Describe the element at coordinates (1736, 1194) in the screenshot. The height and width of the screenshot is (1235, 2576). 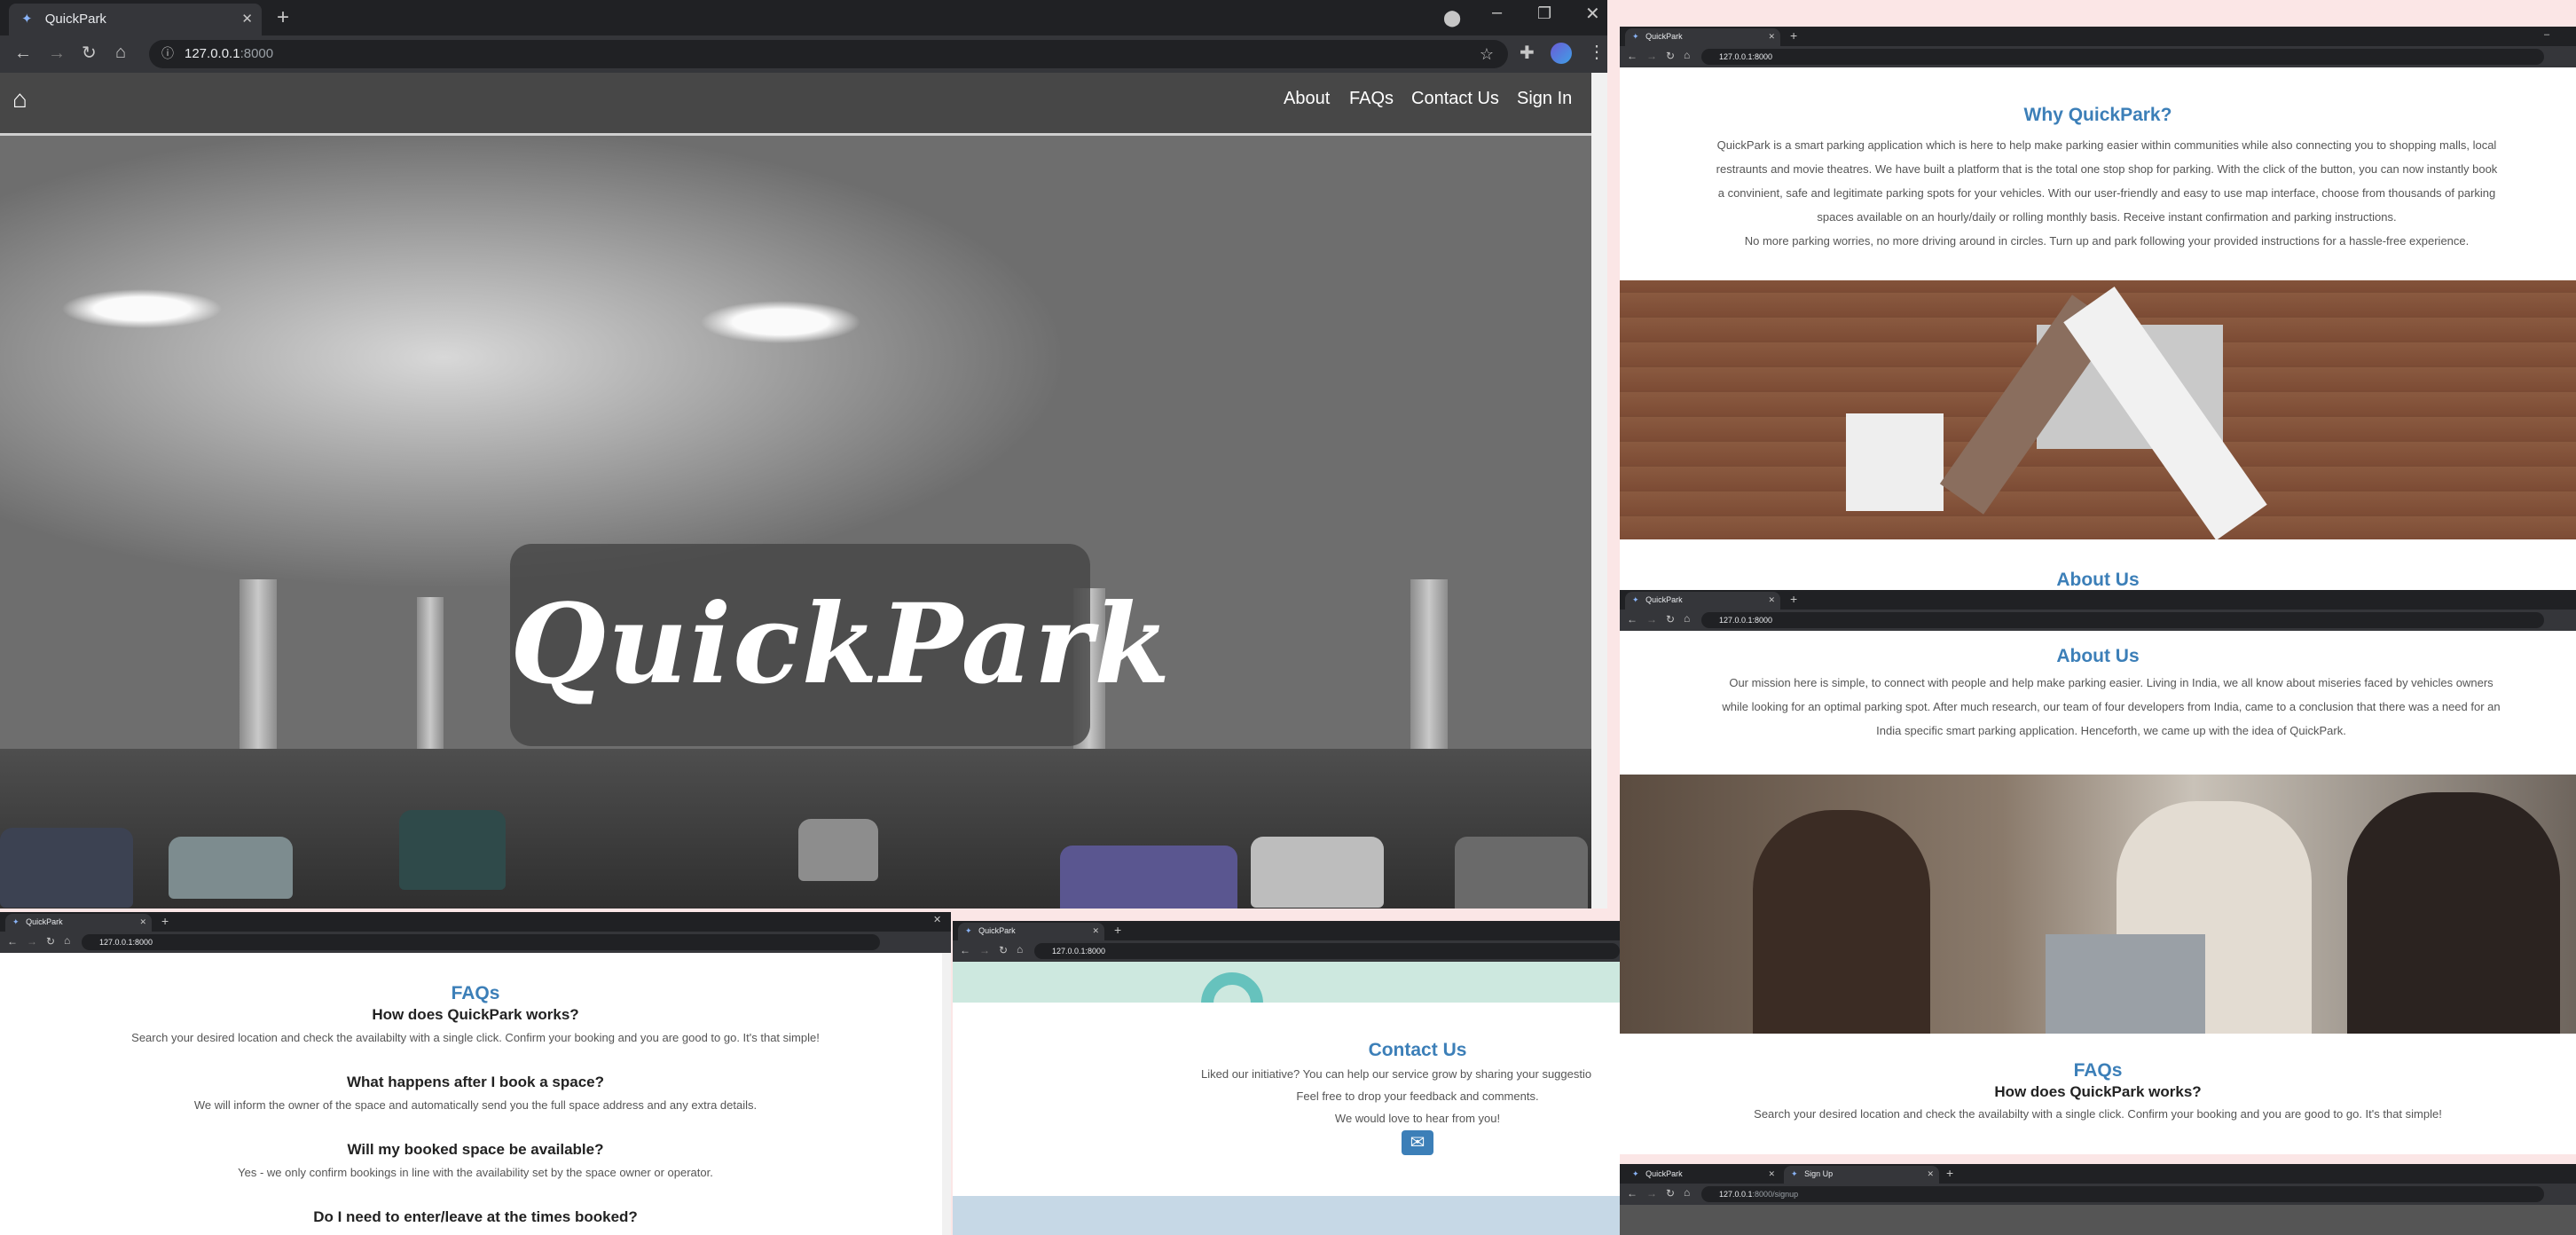
I see `url-host: 127.0.0.1` at that location.